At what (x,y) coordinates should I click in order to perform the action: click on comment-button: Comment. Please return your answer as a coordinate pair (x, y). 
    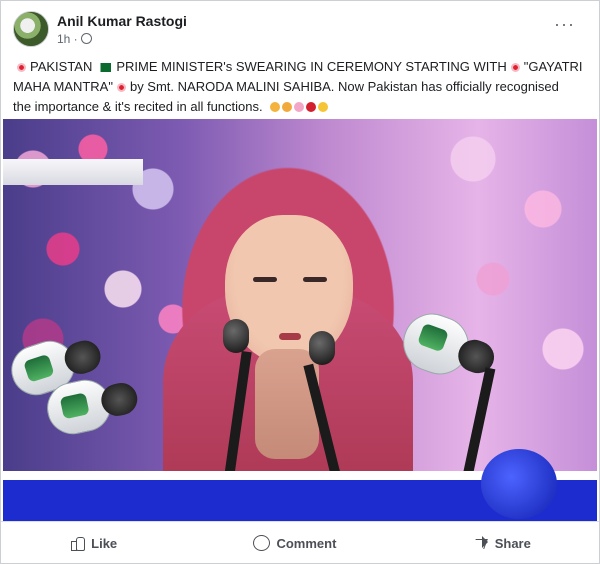
    Looking at the image, I should click on (294, 543).